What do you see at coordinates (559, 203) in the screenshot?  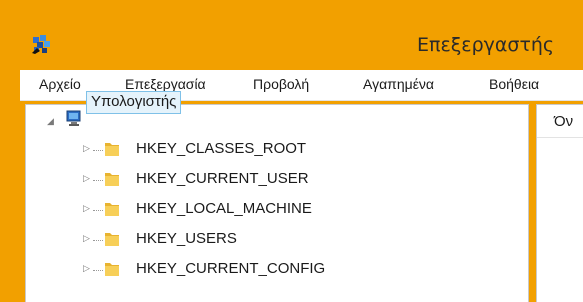 I see `values-list-pane: Όν` at bounding box center [559, 203].